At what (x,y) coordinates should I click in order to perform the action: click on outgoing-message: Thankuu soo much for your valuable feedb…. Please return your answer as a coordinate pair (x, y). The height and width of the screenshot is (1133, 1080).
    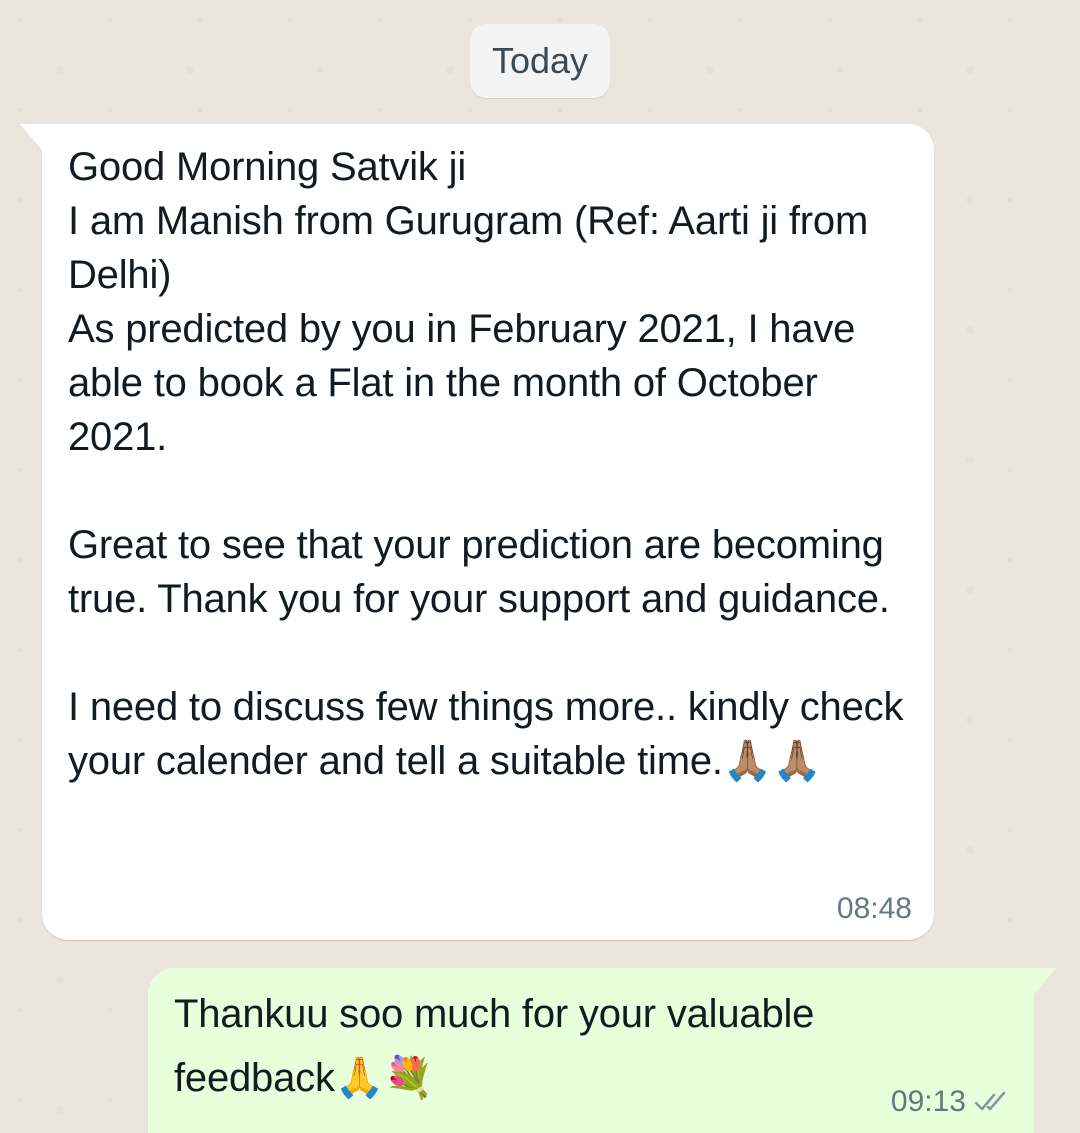
    Looking at the image, I should click on (602, 1050).